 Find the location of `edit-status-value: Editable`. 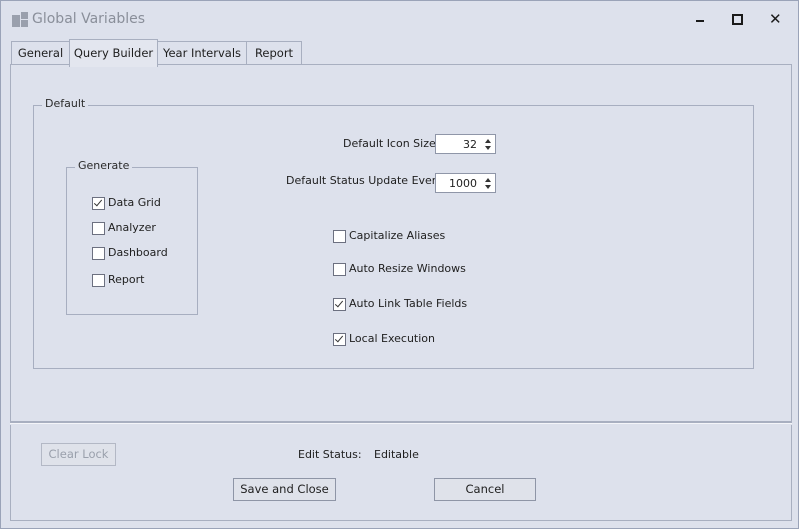

edit-status-value: Editable is located at coordinates (396, 454).